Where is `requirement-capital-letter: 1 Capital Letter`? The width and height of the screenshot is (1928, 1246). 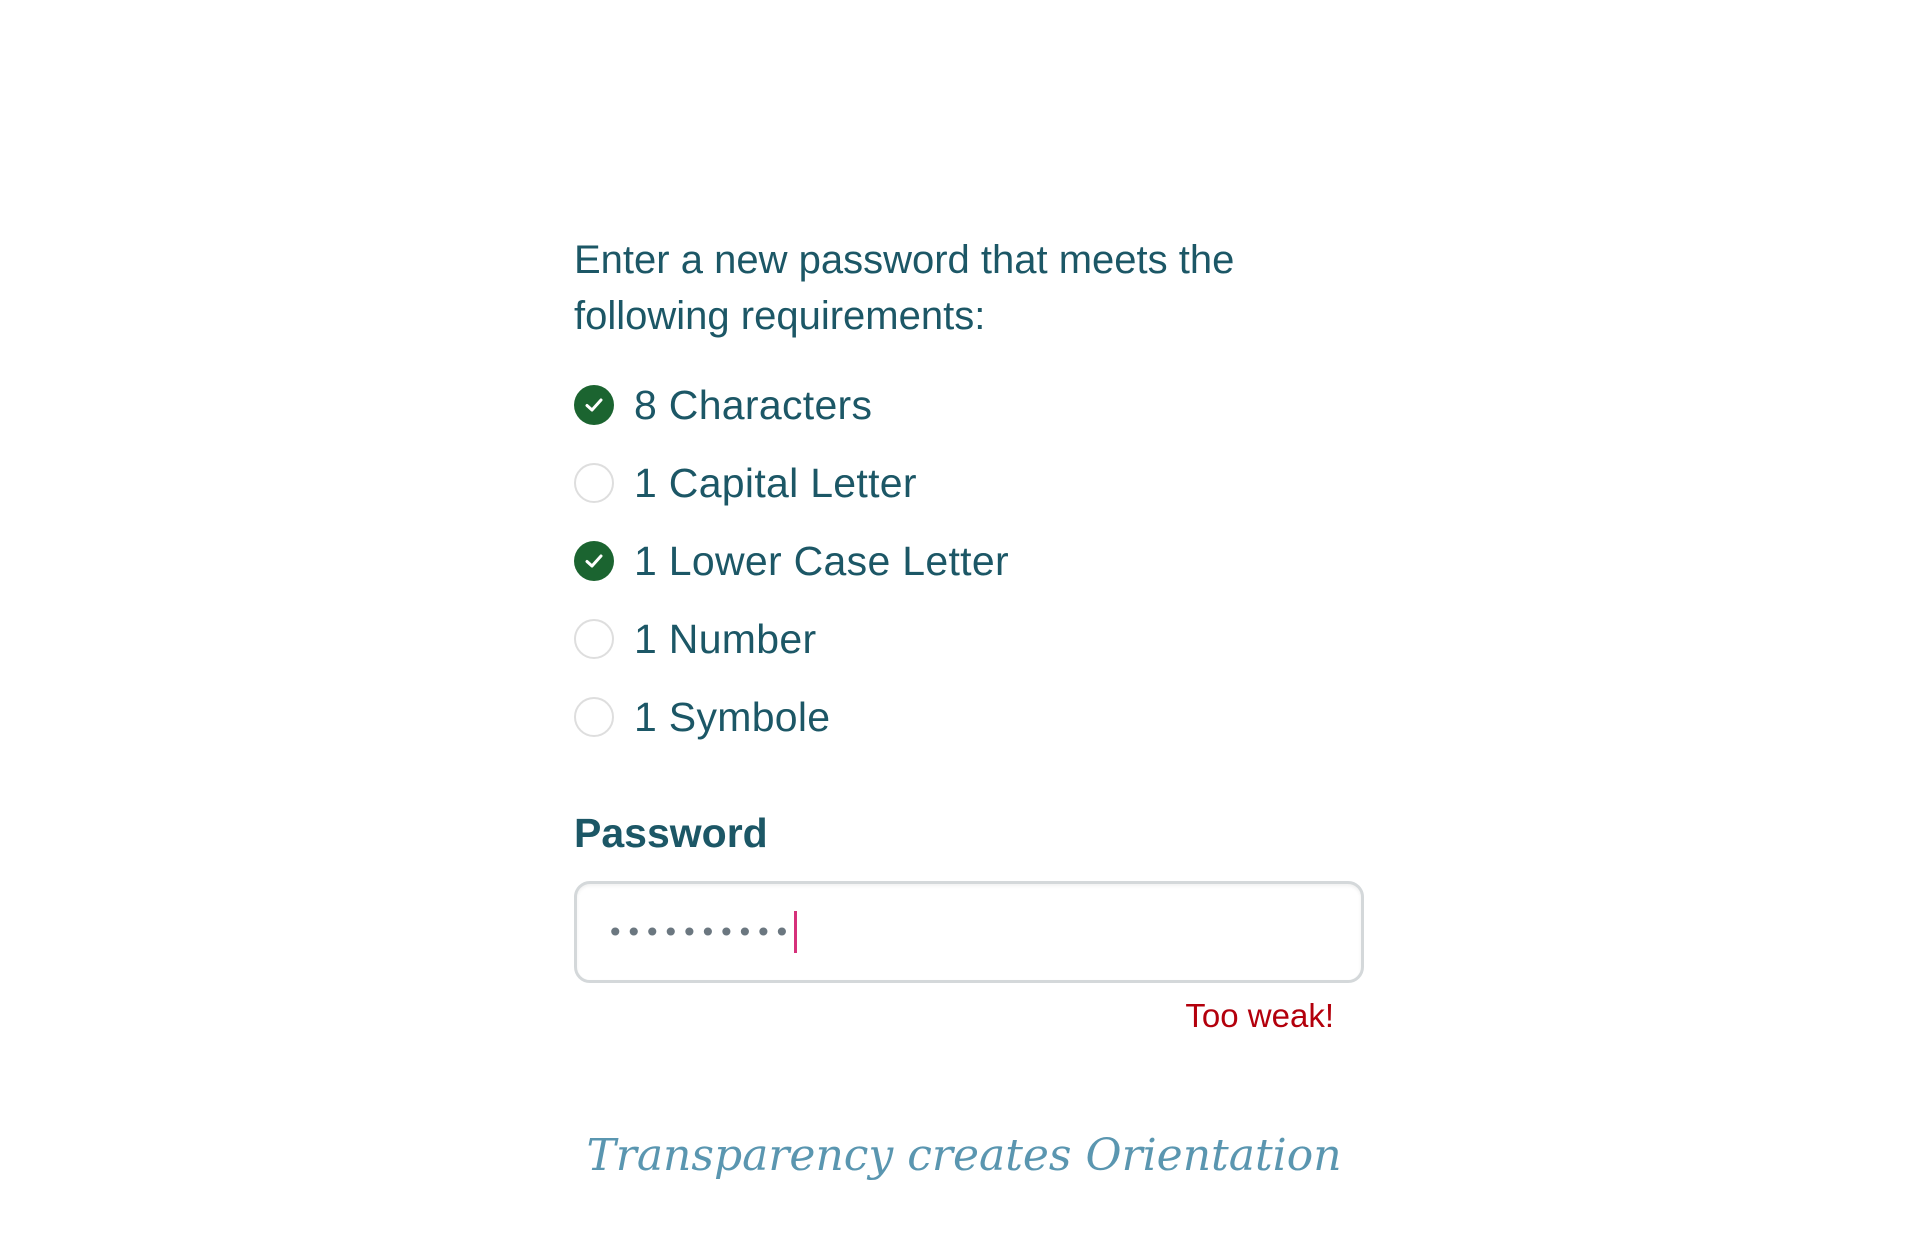
requirement-capital-letter: 1 Capital Letter is located at coordinates (969, 483).